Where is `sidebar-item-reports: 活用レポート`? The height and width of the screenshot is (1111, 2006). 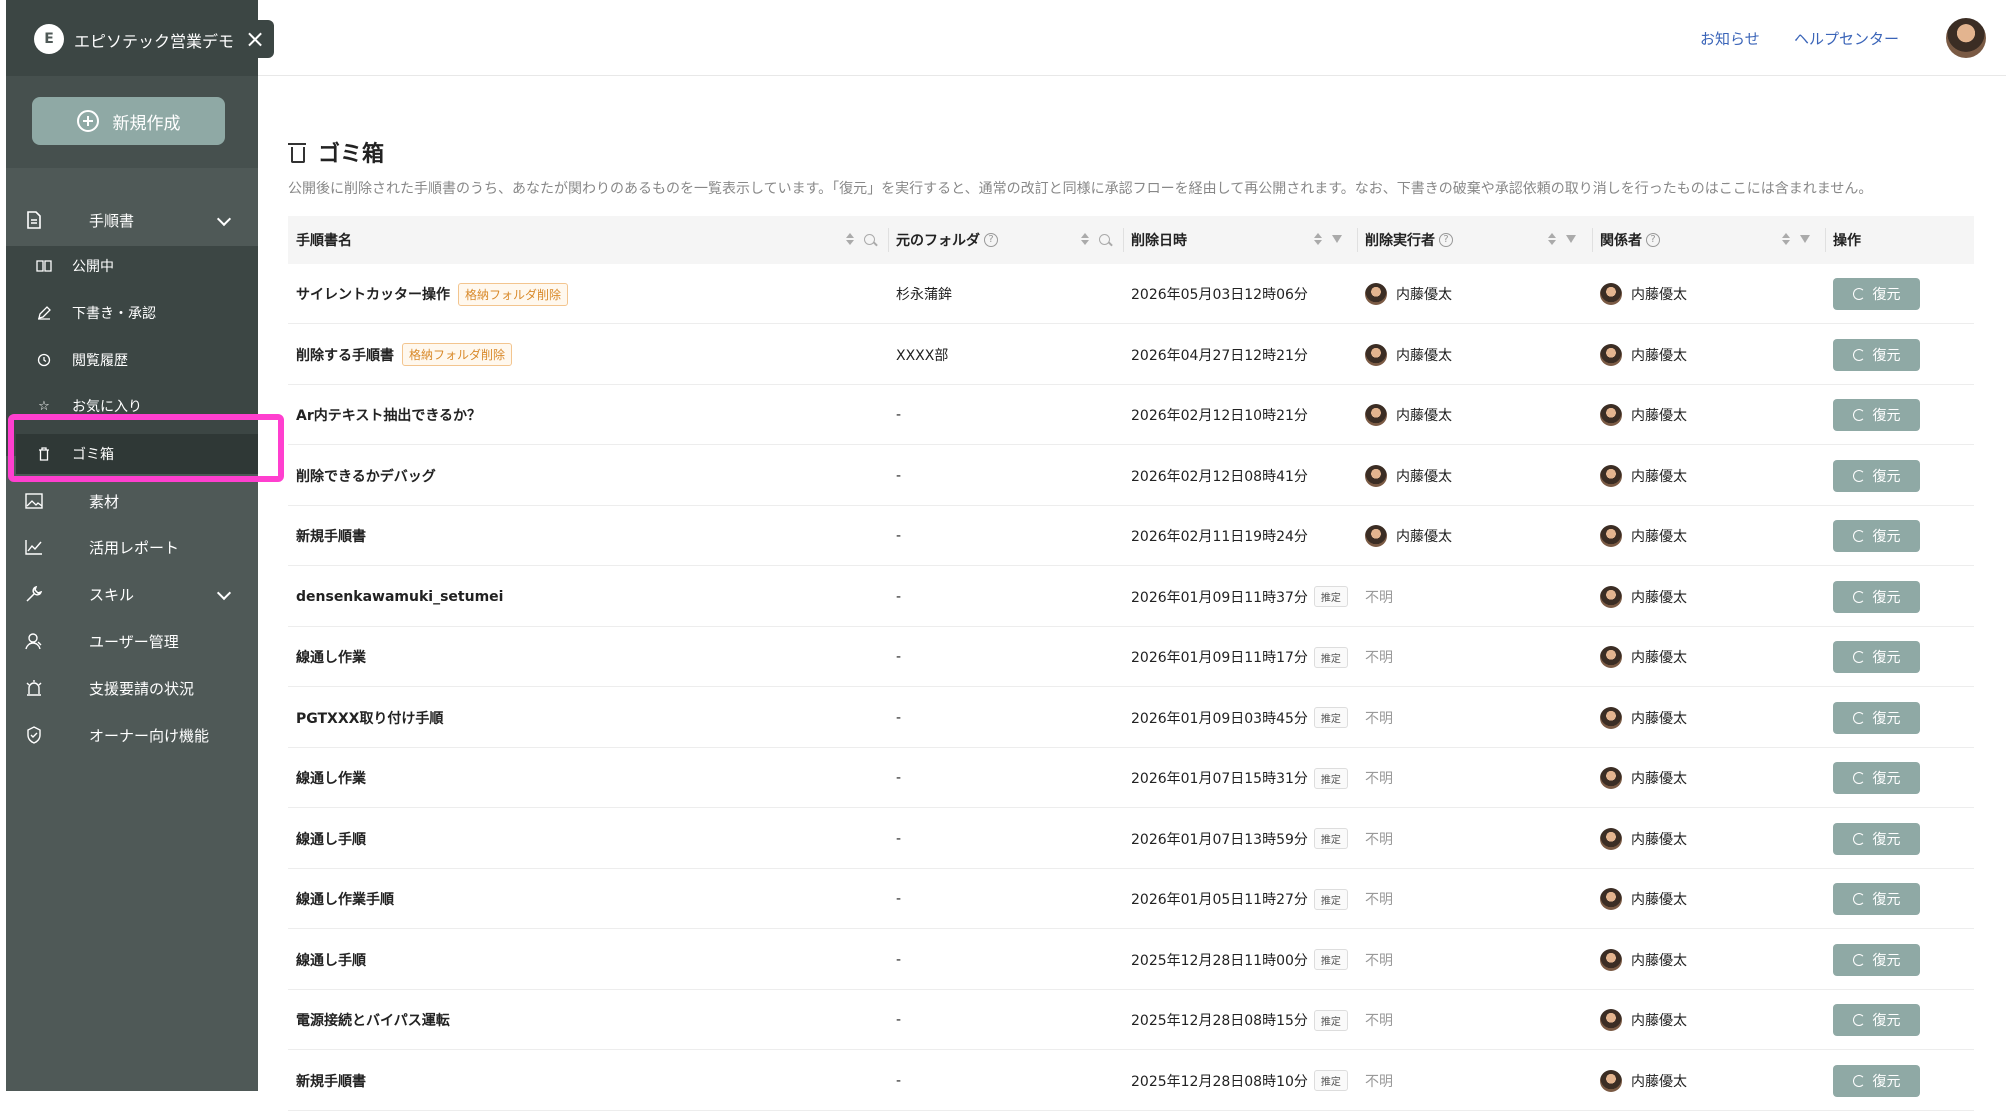 sidebar-item-reports: 活用レポート is located at coordinates (132, 547).